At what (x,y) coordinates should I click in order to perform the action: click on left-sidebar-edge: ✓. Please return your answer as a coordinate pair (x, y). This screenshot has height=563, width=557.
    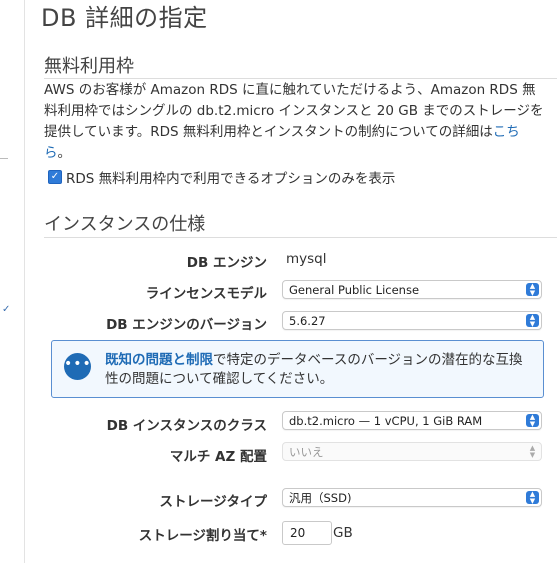
    Looking at the image, I should click on (12, 281).